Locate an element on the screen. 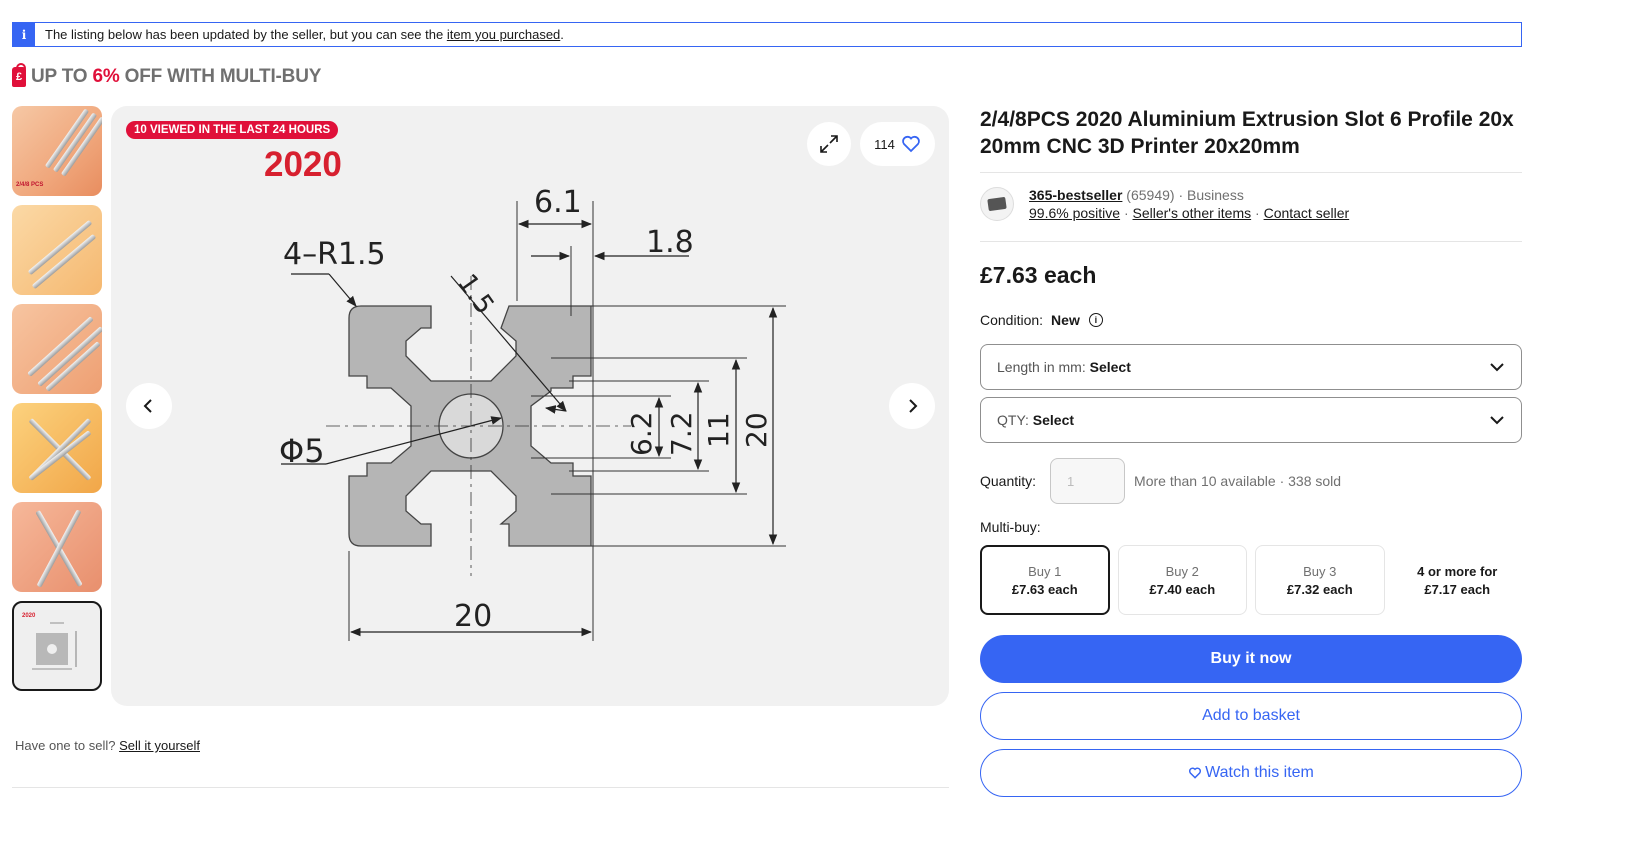  viewed-badge: 10 VIEWED IN THE LAST 24 HOURS is located at coordinates (232, 130).